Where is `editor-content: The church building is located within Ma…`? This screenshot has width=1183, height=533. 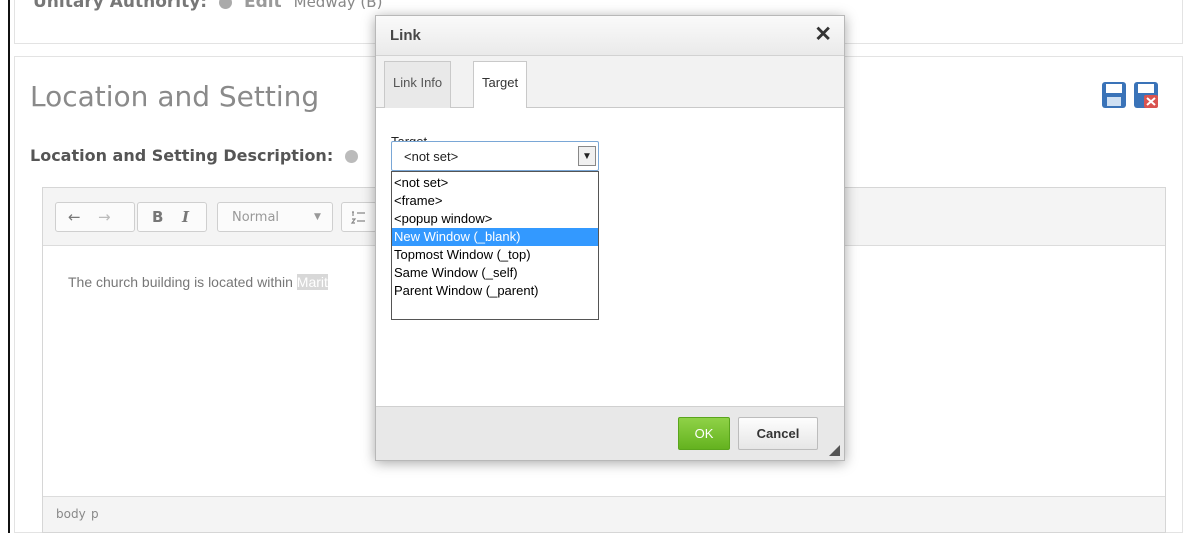
editor-content: The church building is located within Ma… is located at coordinates (198, 282).